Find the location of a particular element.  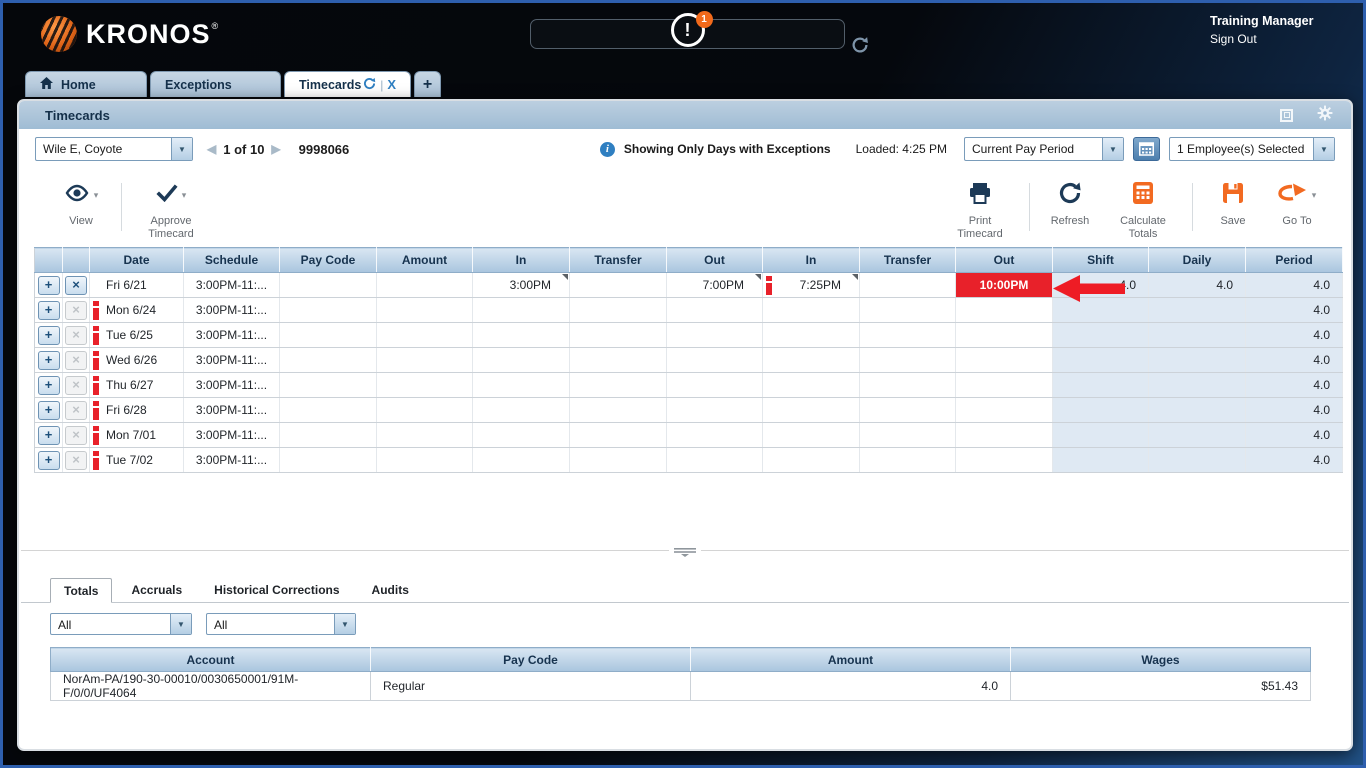

tab-home: Home is located at coordinates (86, 84).